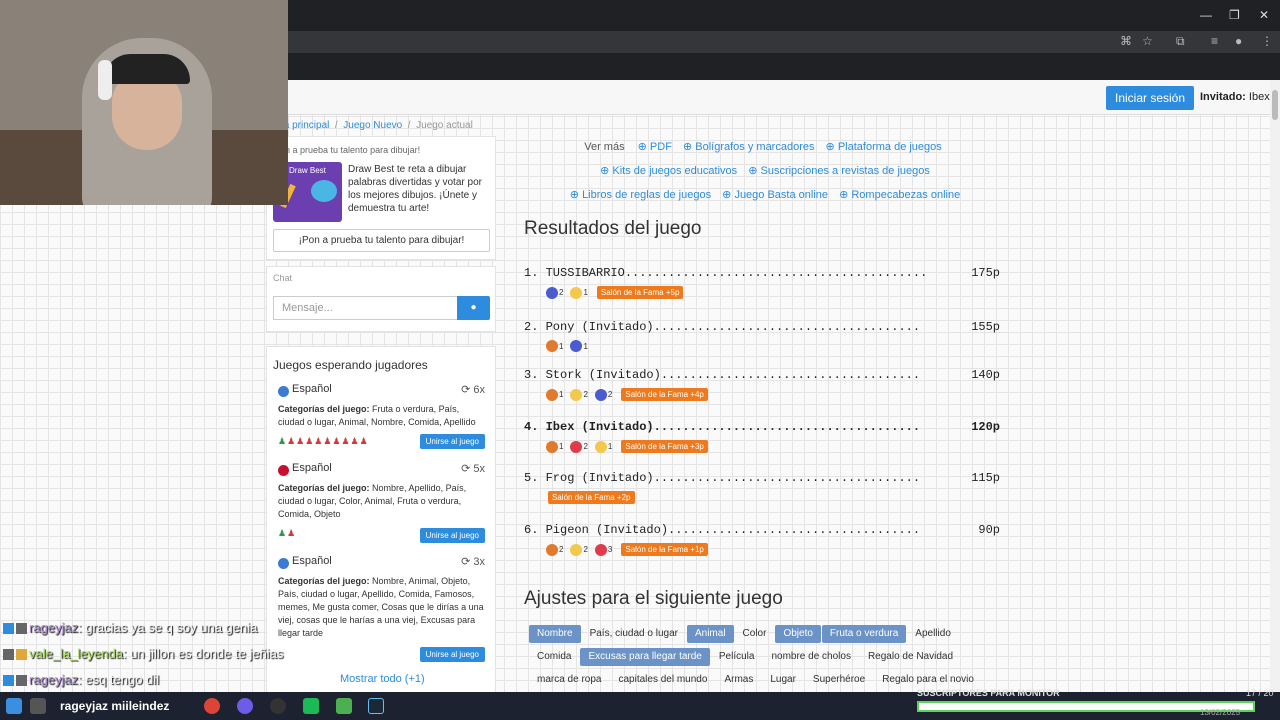 The width and height of the screenshot is (1280, 720). What do you see at coordinates (1275, 105) in the screenshot?
I see `scroll-thumb` at bounding box center [1275, 105].